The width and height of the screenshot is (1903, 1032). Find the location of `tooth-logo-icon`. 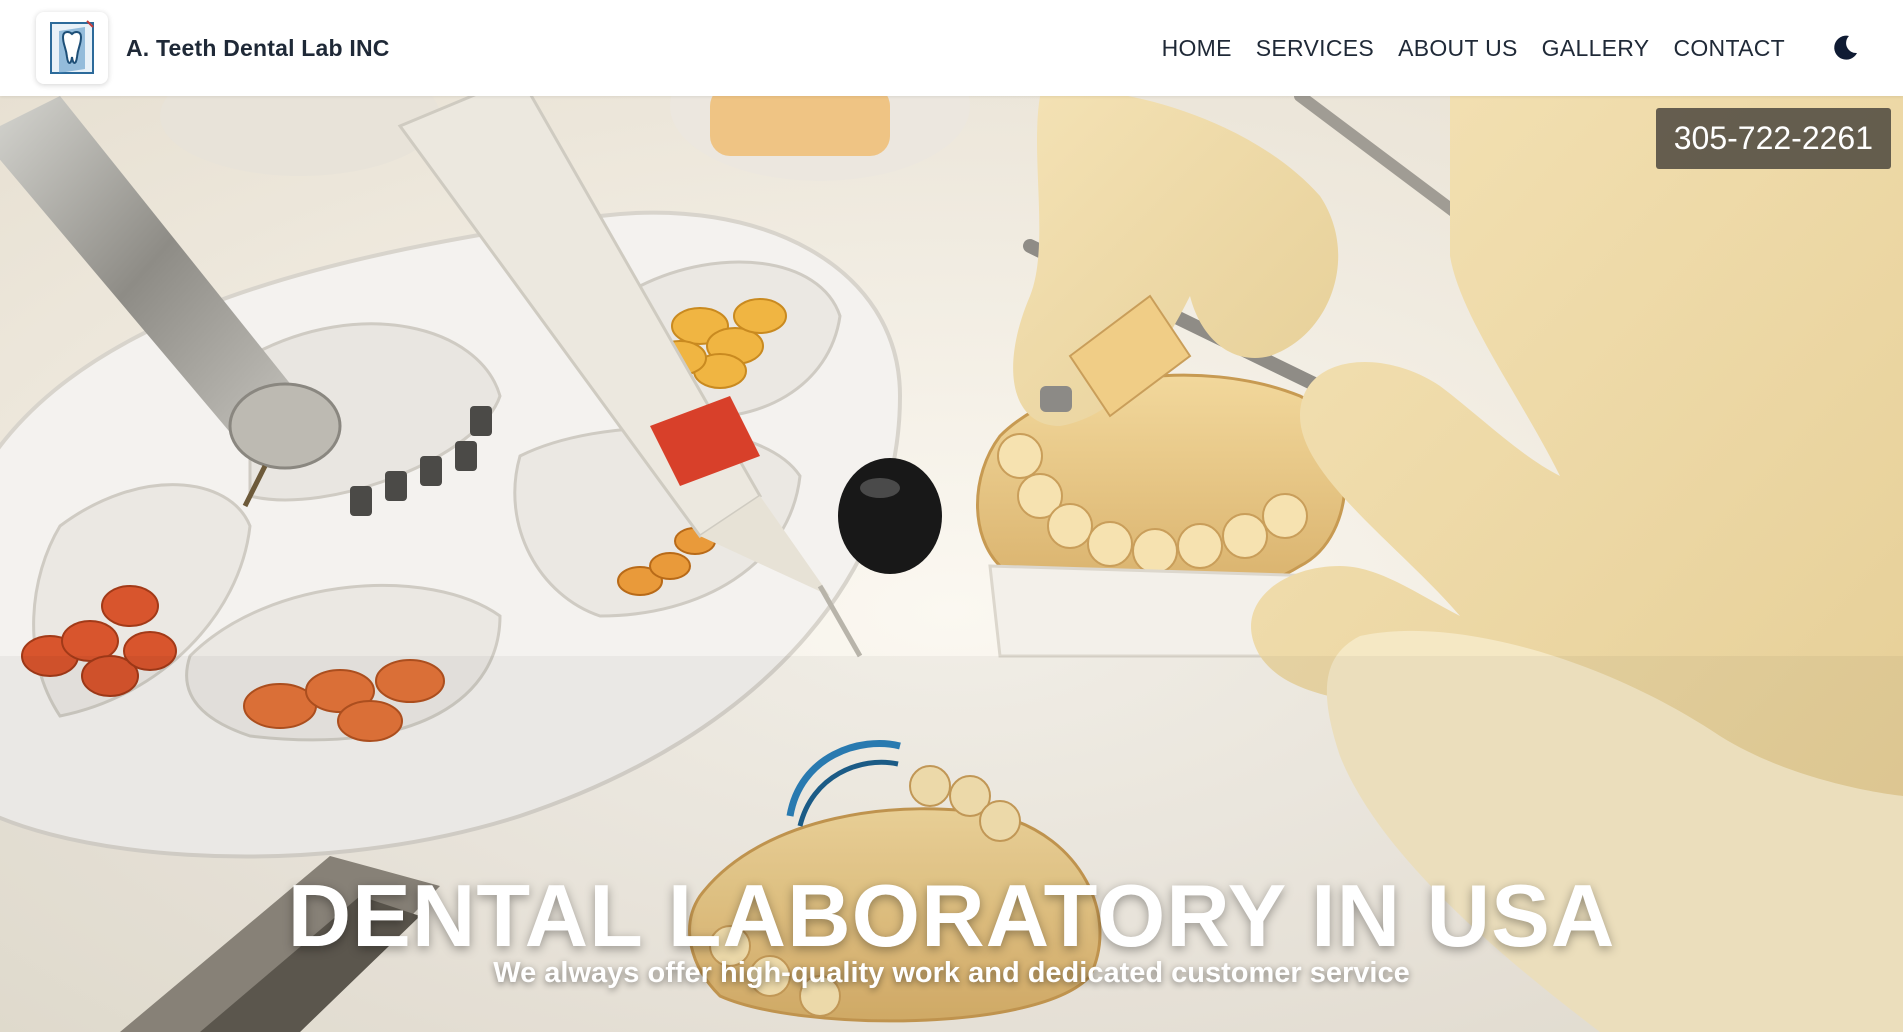

tooth-logo-icon is located at coordinates (72, 48).